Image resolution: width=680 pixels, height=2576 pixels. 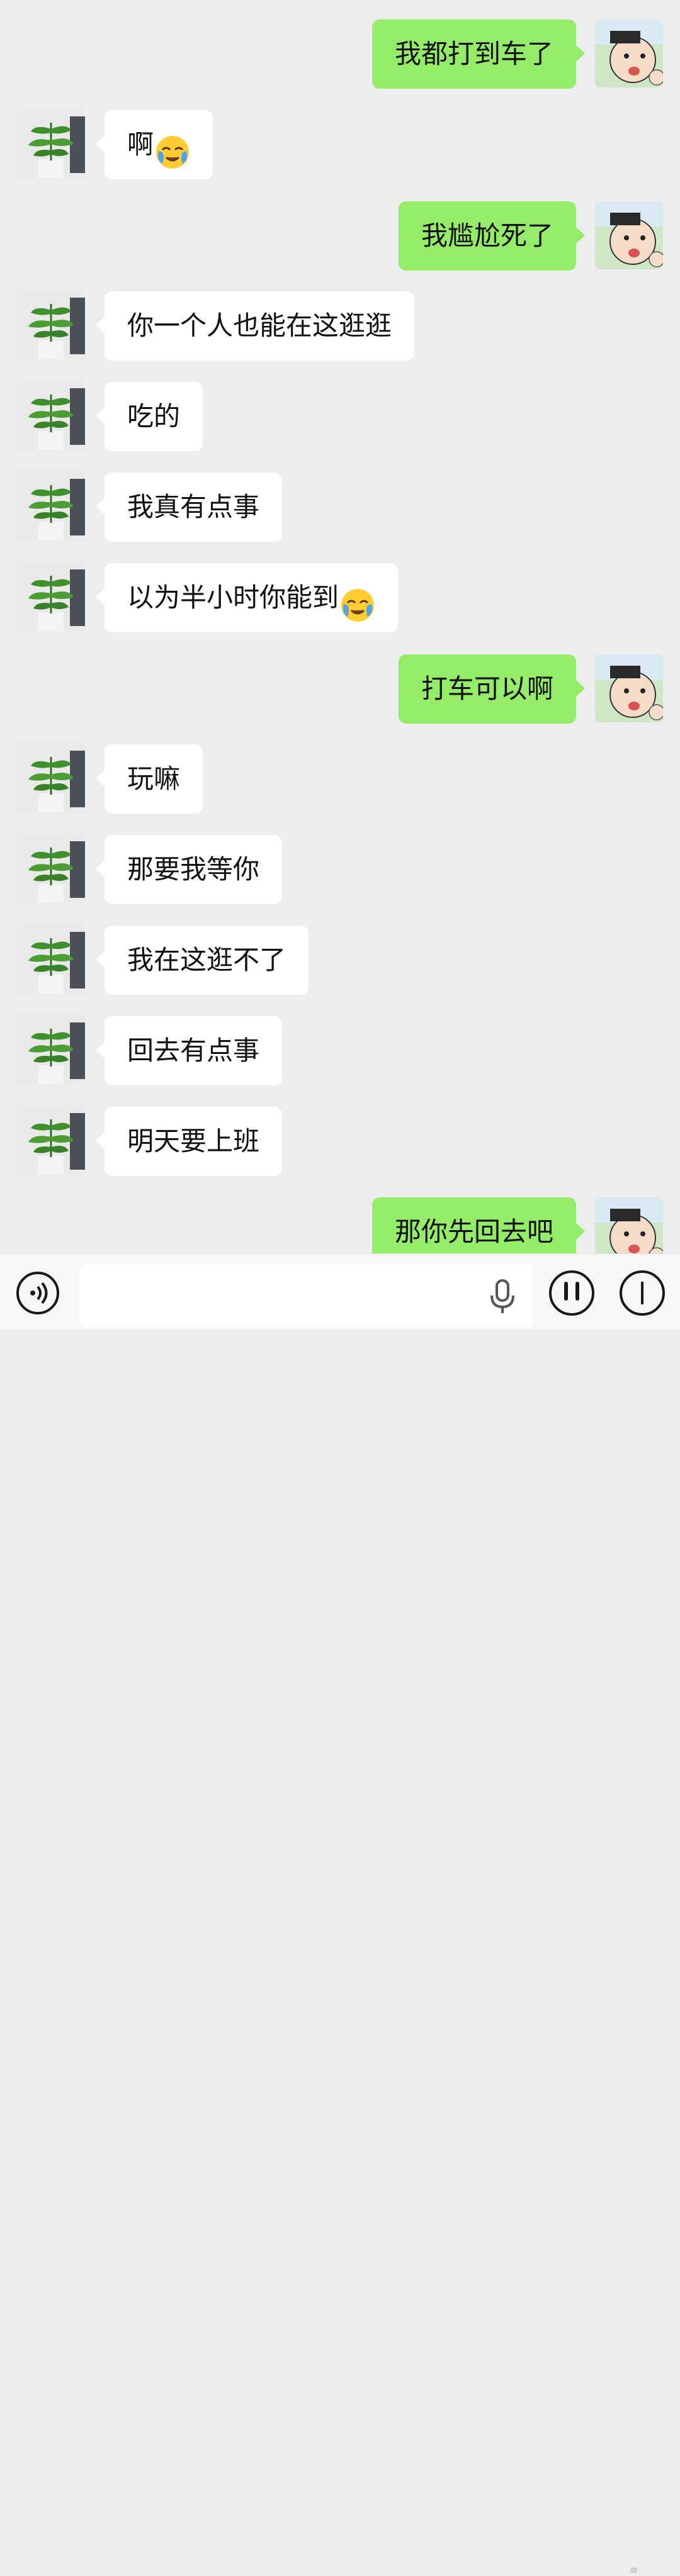 I want to click on message-row: 回去有点事, so click(x=340, y=1051).